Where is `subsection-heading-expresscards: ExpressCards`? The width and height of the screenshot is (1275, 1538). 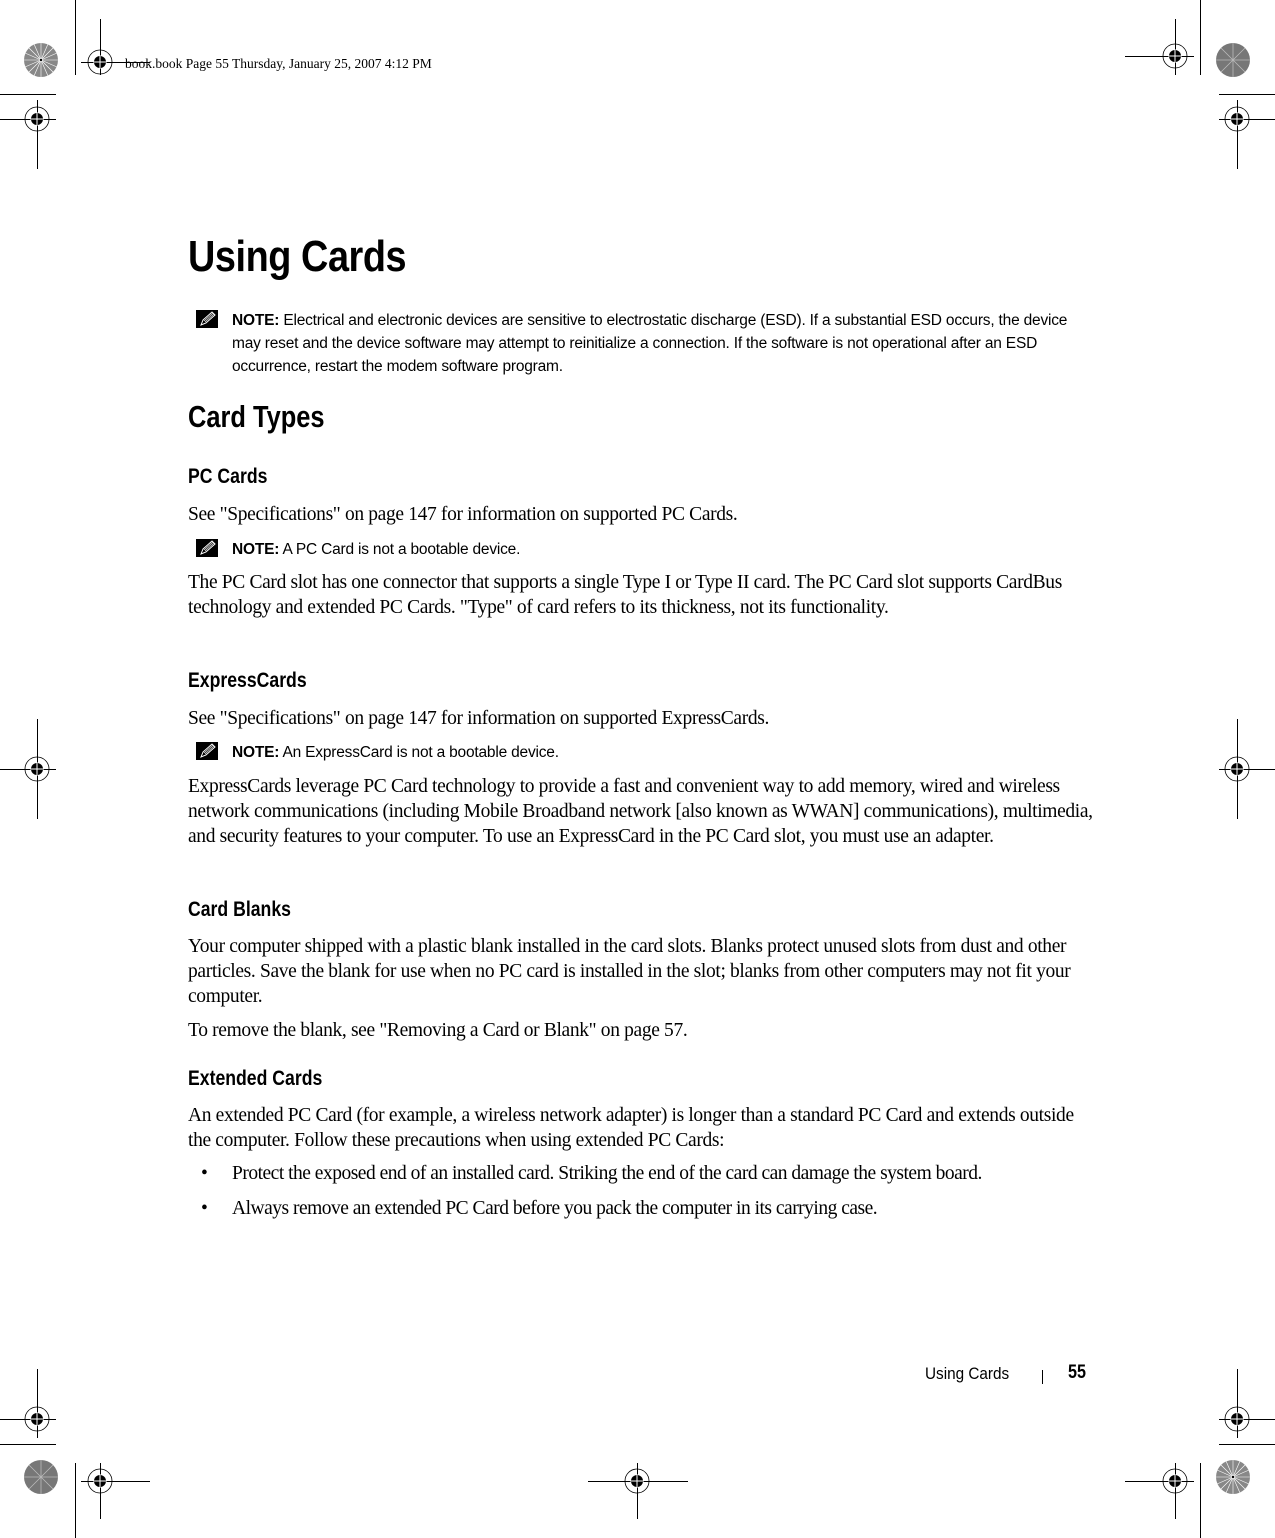 subsection-heading-expresscards: ExpressCards is located at coordinates (247, 680).